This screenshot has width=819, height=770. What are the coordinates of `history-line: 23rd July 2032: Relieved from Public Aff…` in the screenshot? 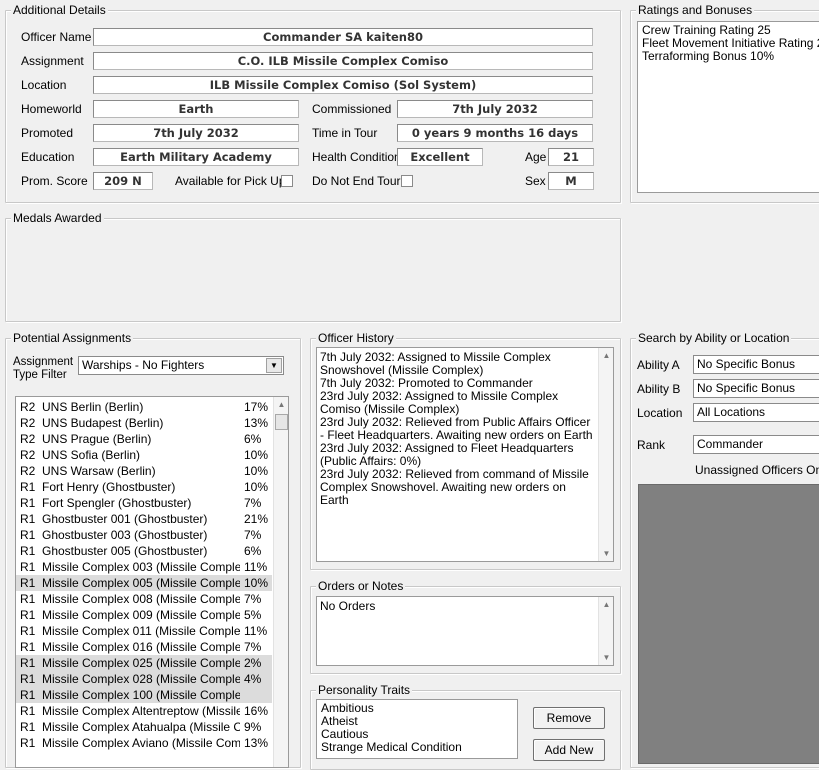 It's located at (456, 428).